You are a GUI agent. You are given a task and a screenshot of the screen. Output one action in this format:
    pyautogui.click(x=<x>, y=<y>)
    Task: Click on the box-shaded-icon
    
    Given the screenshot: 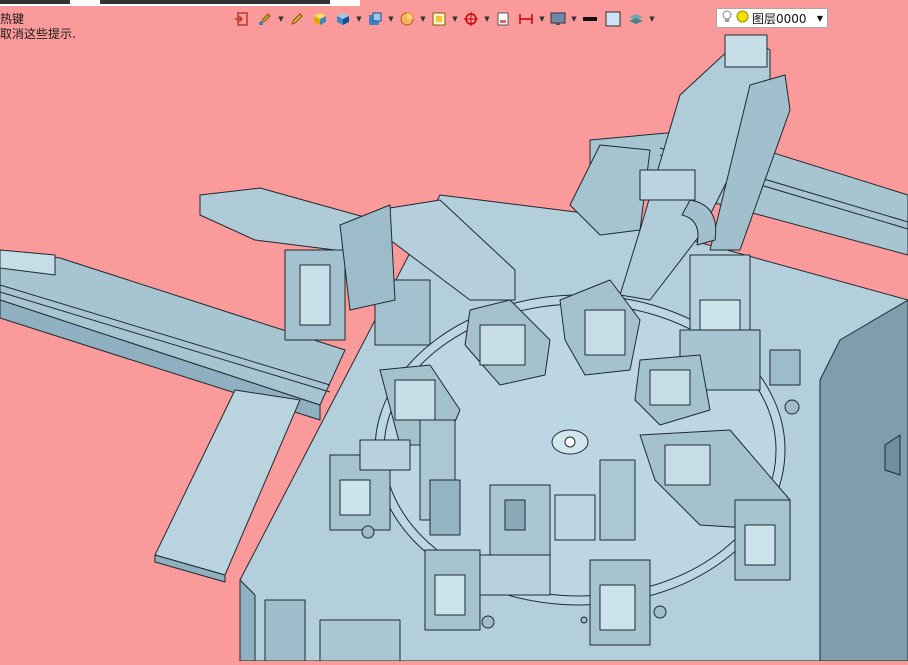 What is the action you would take?
    pyautogui.click(x=320, y=19)
    